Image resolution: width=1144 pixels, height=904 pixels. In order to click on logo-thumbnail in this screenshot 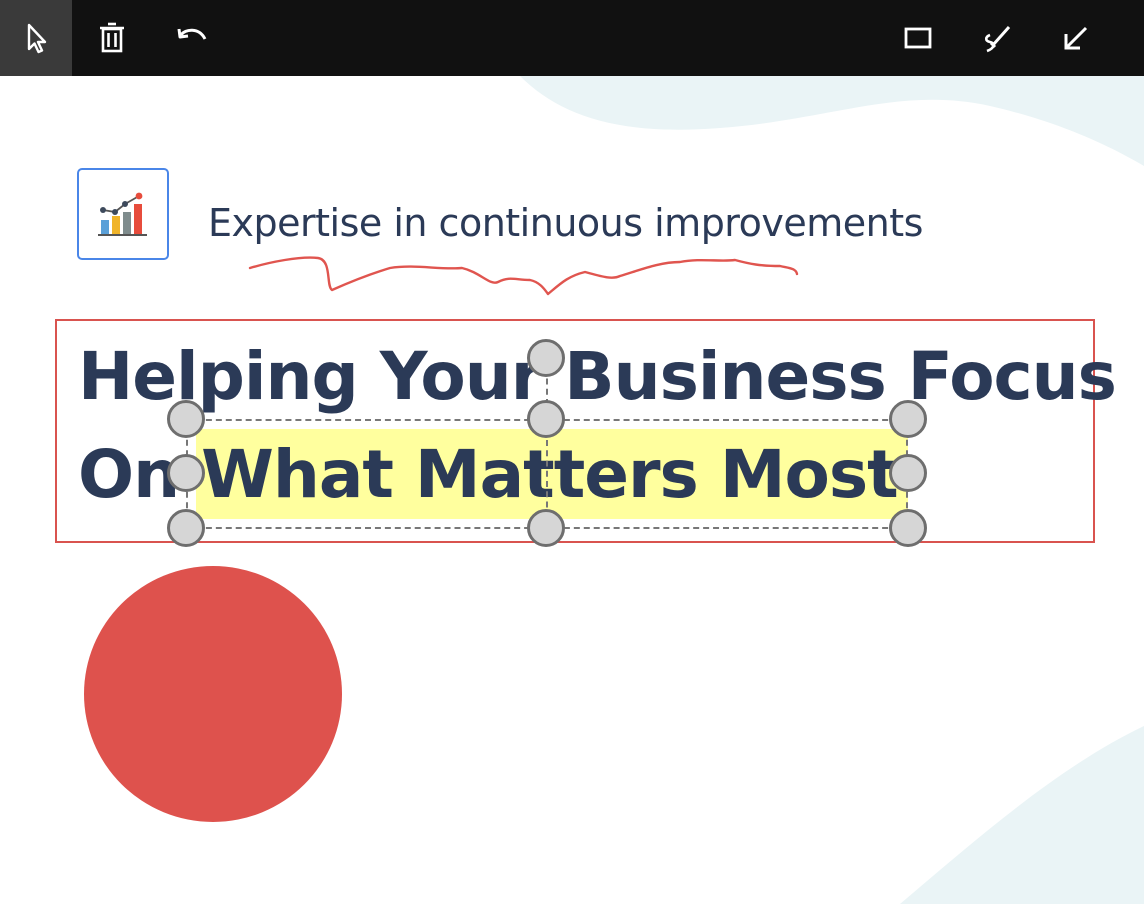, I will do `click(123, 214)`.